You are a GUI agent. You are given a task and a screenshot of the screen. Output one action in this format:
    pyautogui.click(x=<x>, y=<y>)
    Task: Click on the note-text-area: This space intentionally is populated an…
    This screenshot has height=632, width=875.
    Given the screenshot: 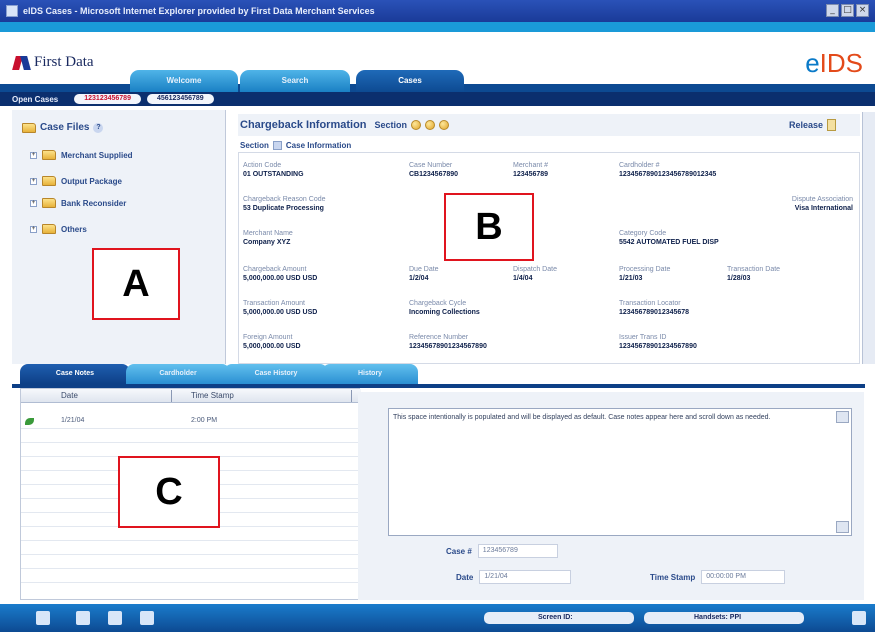 What is the action you would take?
    pyautogui.click(x=620, y=472)
    